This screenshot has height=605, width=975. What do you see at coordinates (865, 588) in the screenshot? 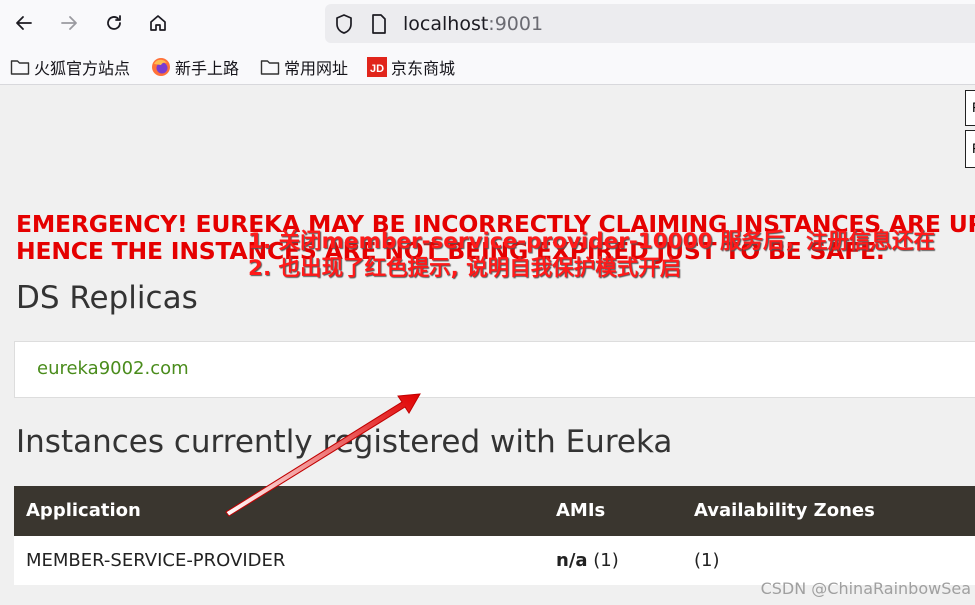
I see `watermark: CSDN @ChinaRainbowSea` at bounding box center [865, 588].